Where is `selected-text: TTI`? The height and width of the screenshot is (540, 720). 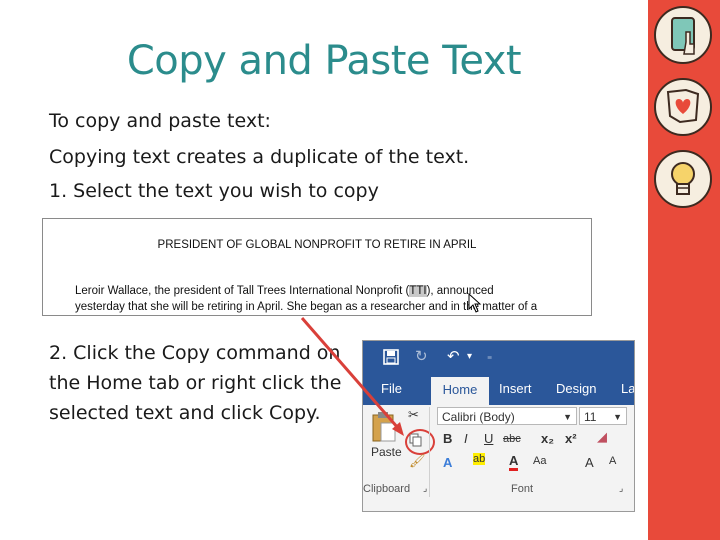
selected-text: TTI is located at coordinates (418, 291).